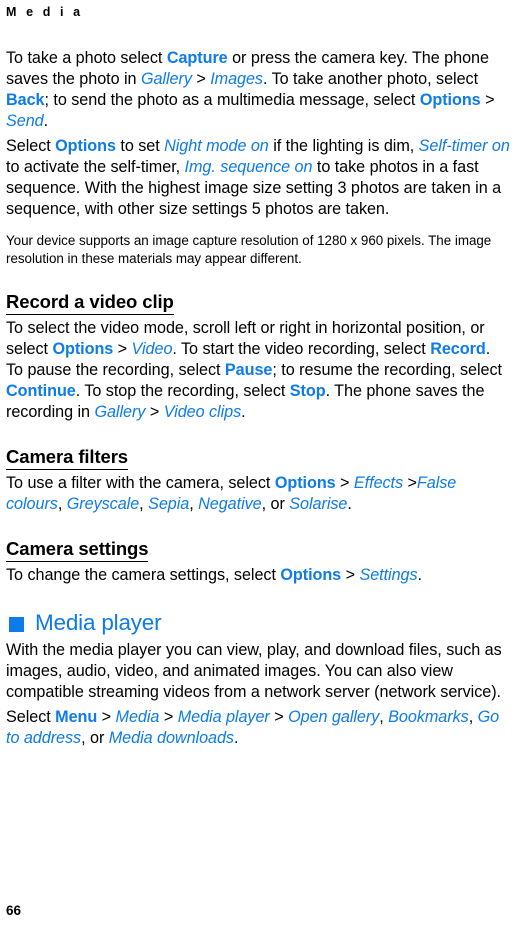 The width and height of the screenshot is (516, 925). What do you see at coordinates (45, 12) in the screenshot?
I see `running-header: M e d i a` at bounding box center [45, 12].